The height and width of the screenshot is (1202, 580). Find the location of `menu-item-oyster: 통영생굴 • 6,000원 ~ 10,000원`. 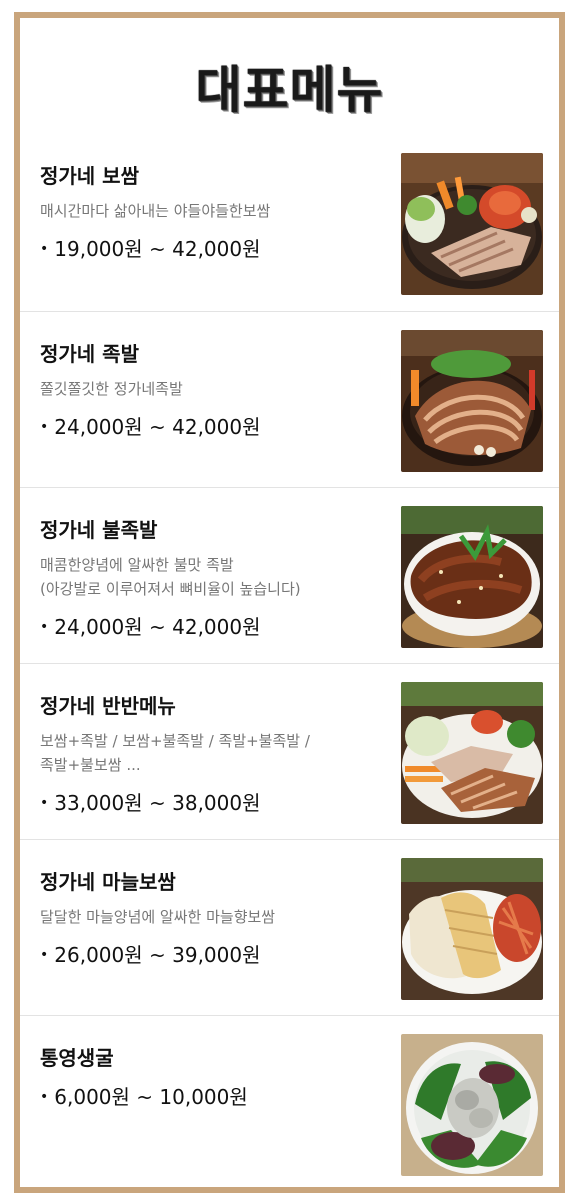

menu-item-oyster: 통영생굴 • 6,000원 ~ 10,000원 is located at coordinates (289, 1103).